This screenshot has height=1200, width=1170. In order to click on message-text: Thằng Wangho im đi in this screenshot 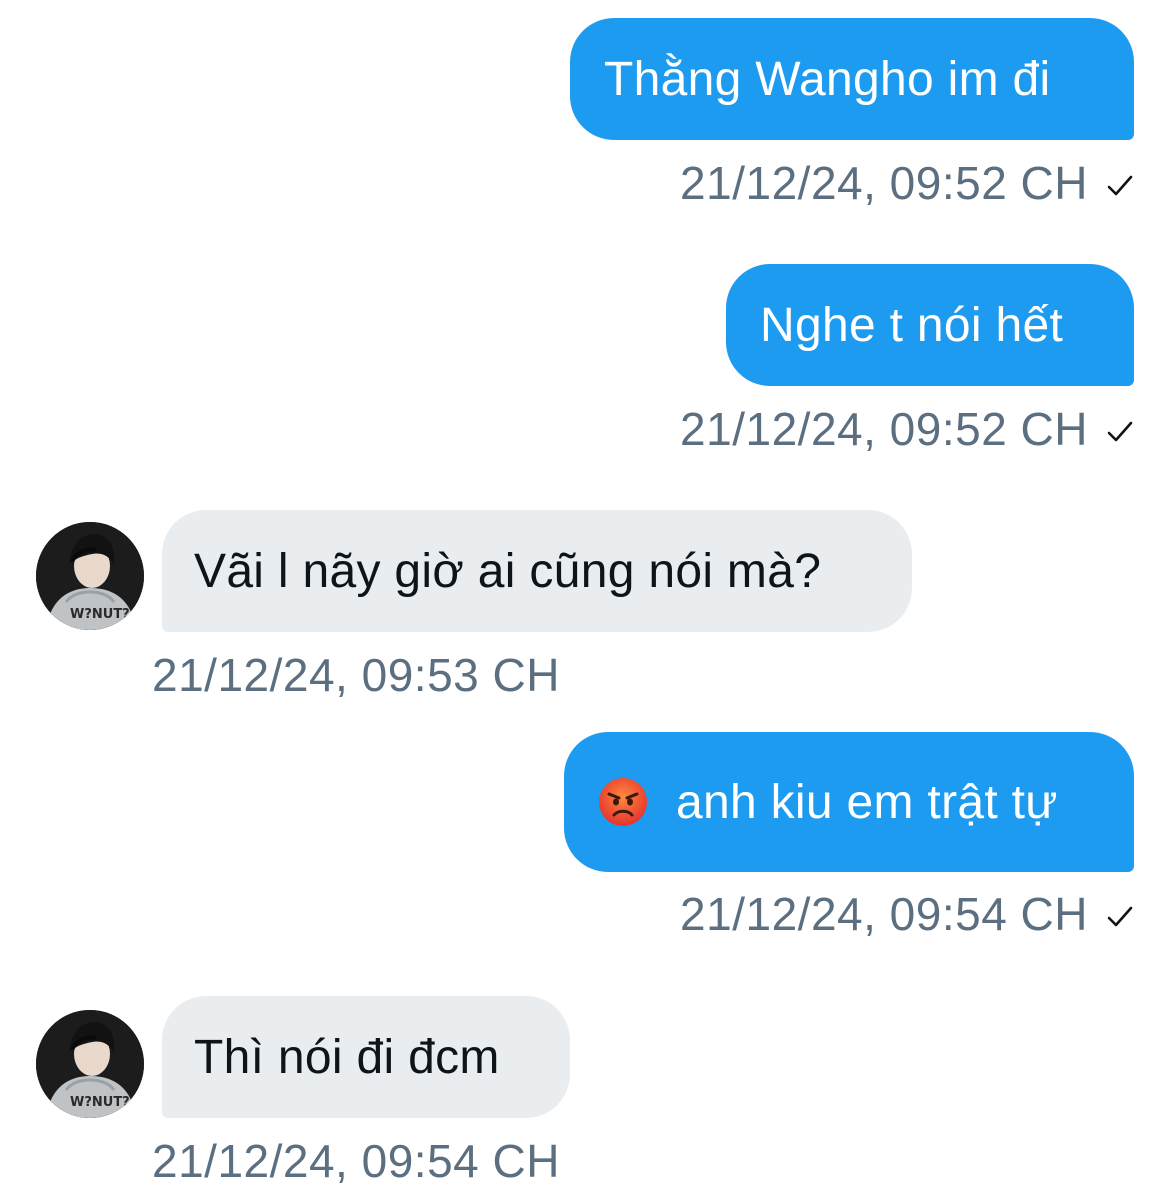, I will do `click(827, 79)`.